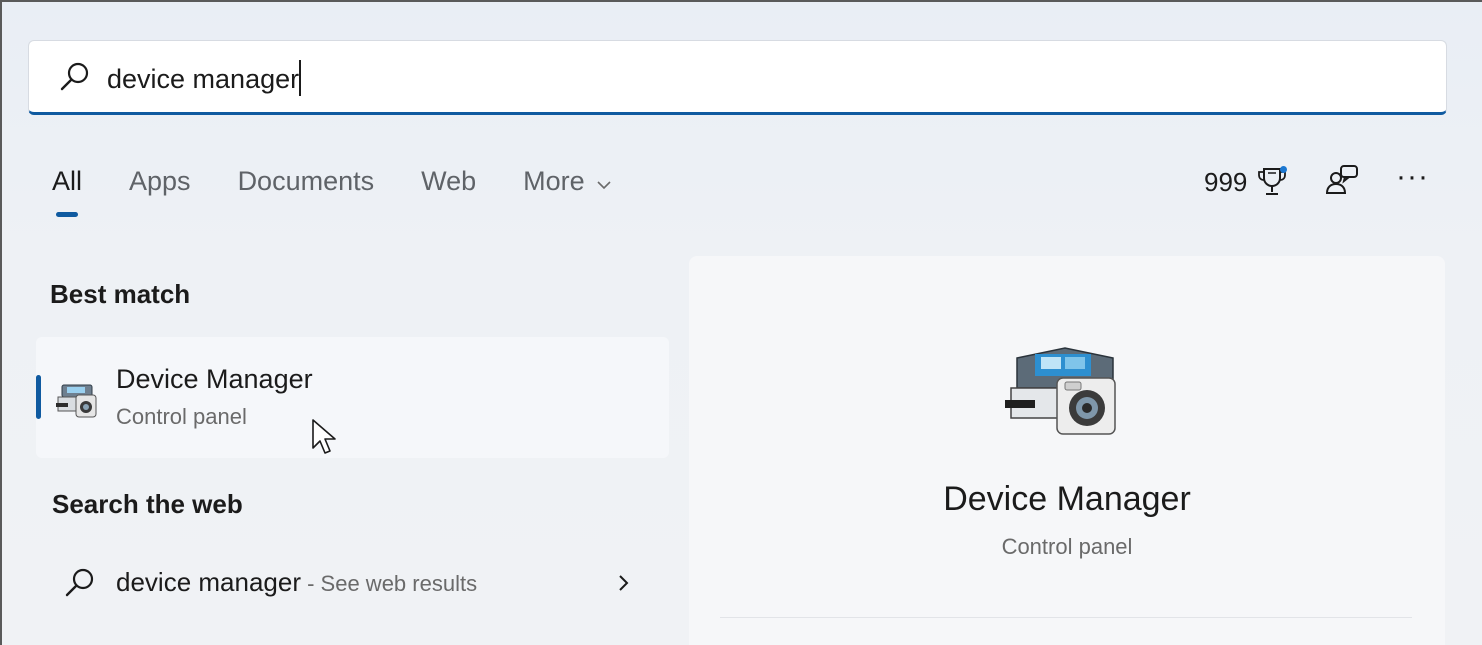 The image size is (1482, 645). I want to click on tab-all: All, so click(67, 191).